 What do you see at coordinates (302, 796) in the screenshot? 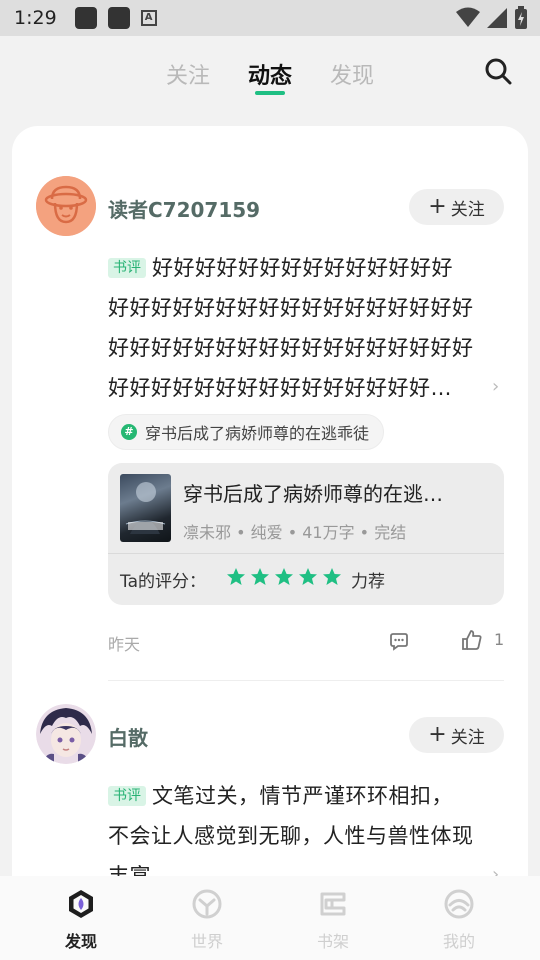
I see `review-line-text: 文笔过关，情节严谨环环相扣，` at bounding box center [302, 796].